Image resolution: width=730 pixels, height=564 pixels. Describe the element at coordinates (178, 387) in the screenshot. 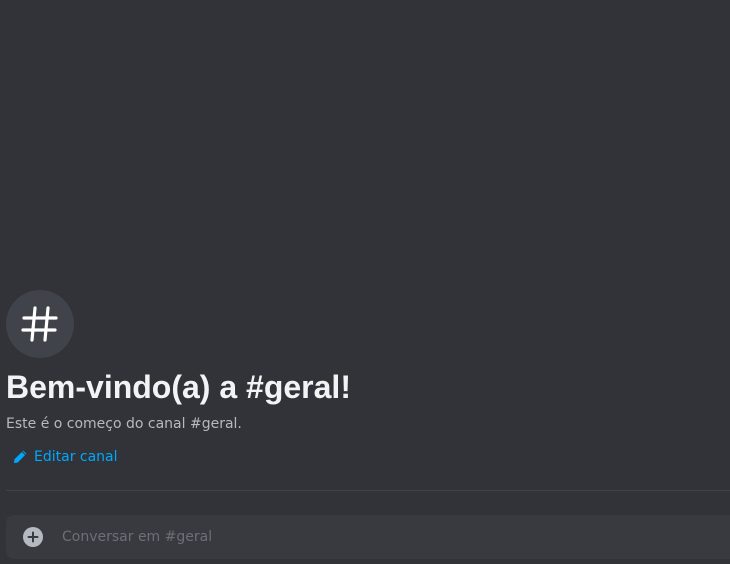

I see `welcome-title: Bem-vindo(a) a #geral!` at that location.